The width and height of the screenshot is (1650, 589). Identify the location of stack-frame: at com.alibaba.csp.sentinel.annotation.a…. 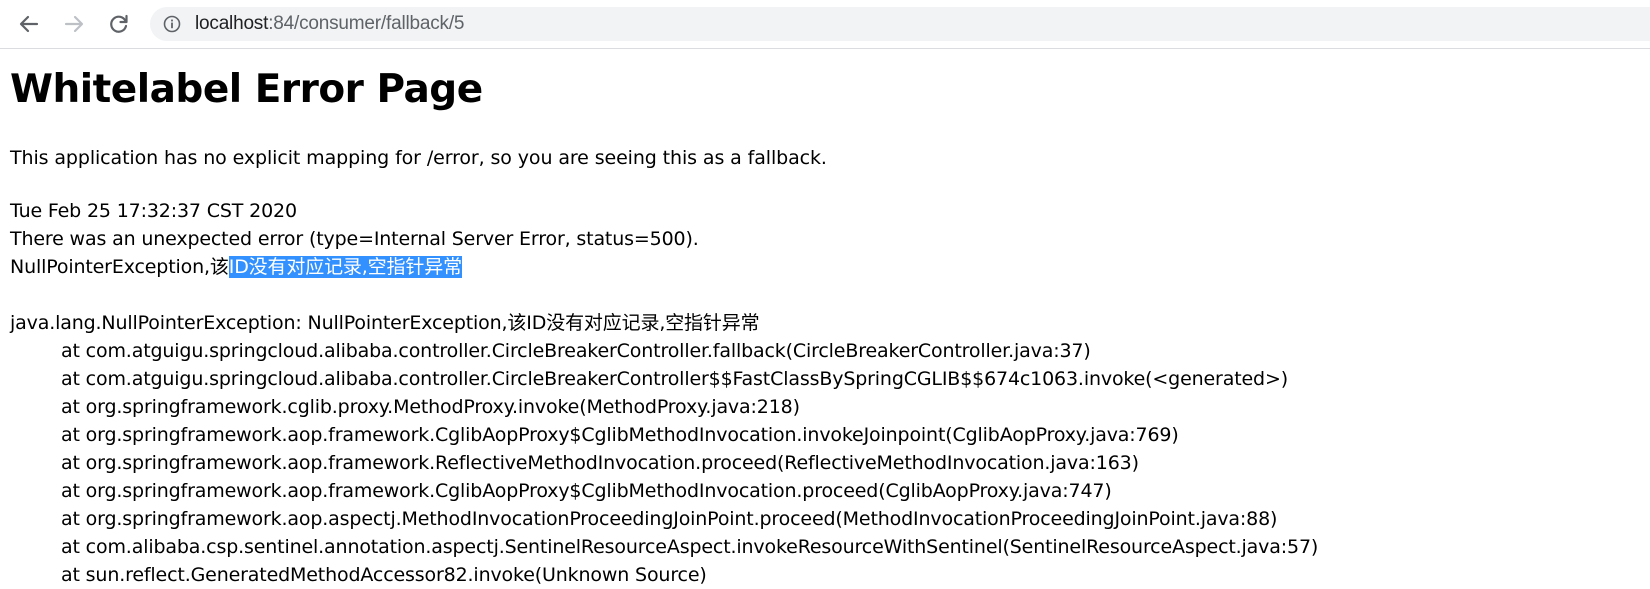
(690, 547).